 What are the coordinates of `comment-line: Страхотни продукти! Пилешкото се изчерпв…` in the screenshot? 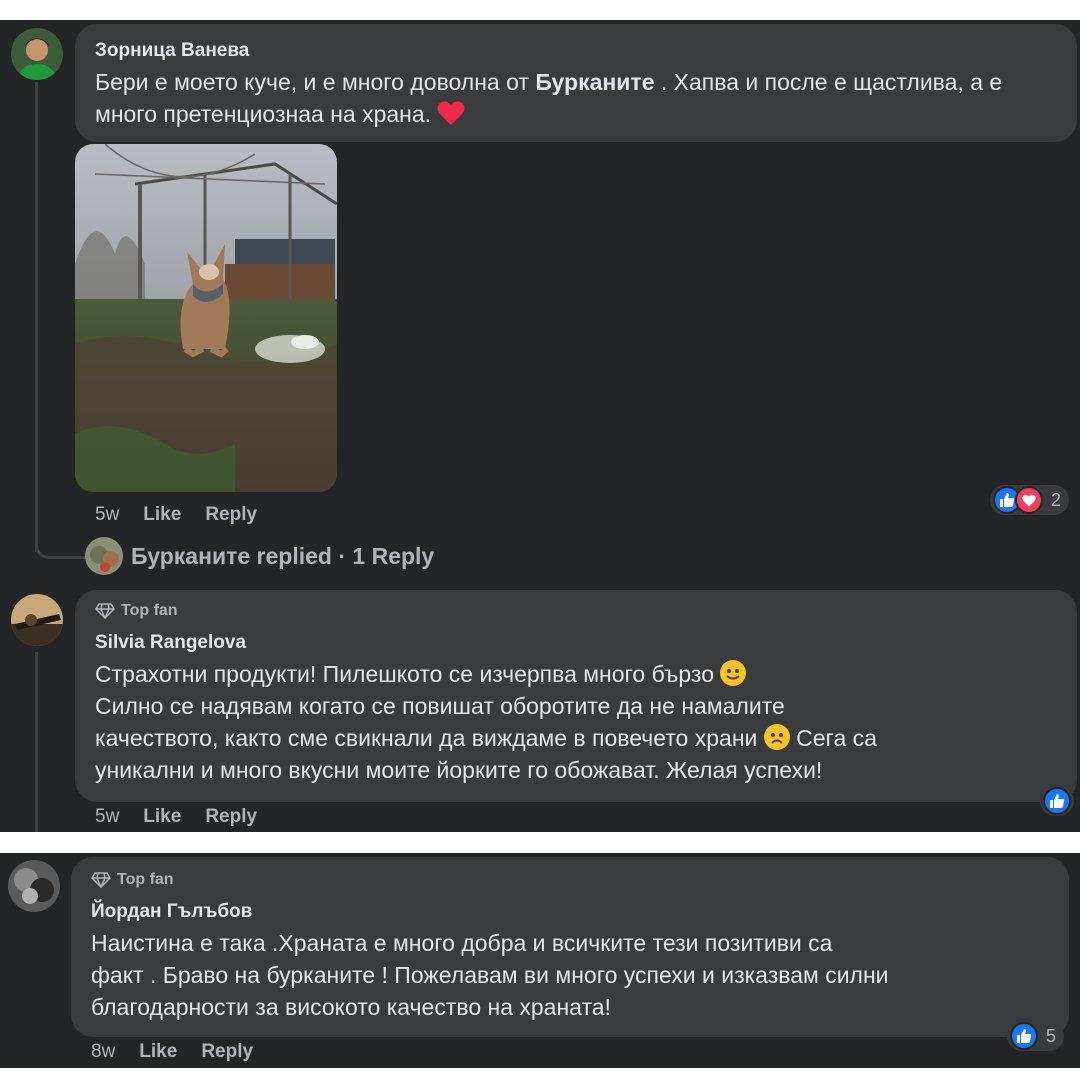 It's located at (575, 674).